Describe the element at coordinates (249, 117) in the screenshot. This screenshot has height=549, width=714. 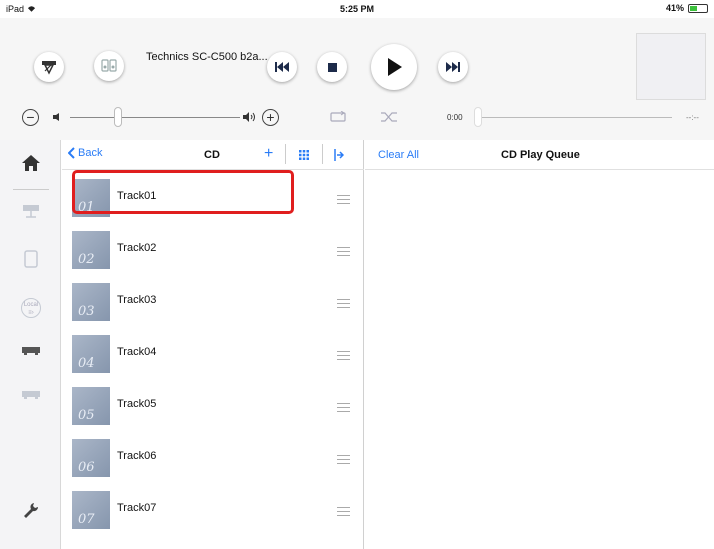
I see `volume-high-icon` at that location.